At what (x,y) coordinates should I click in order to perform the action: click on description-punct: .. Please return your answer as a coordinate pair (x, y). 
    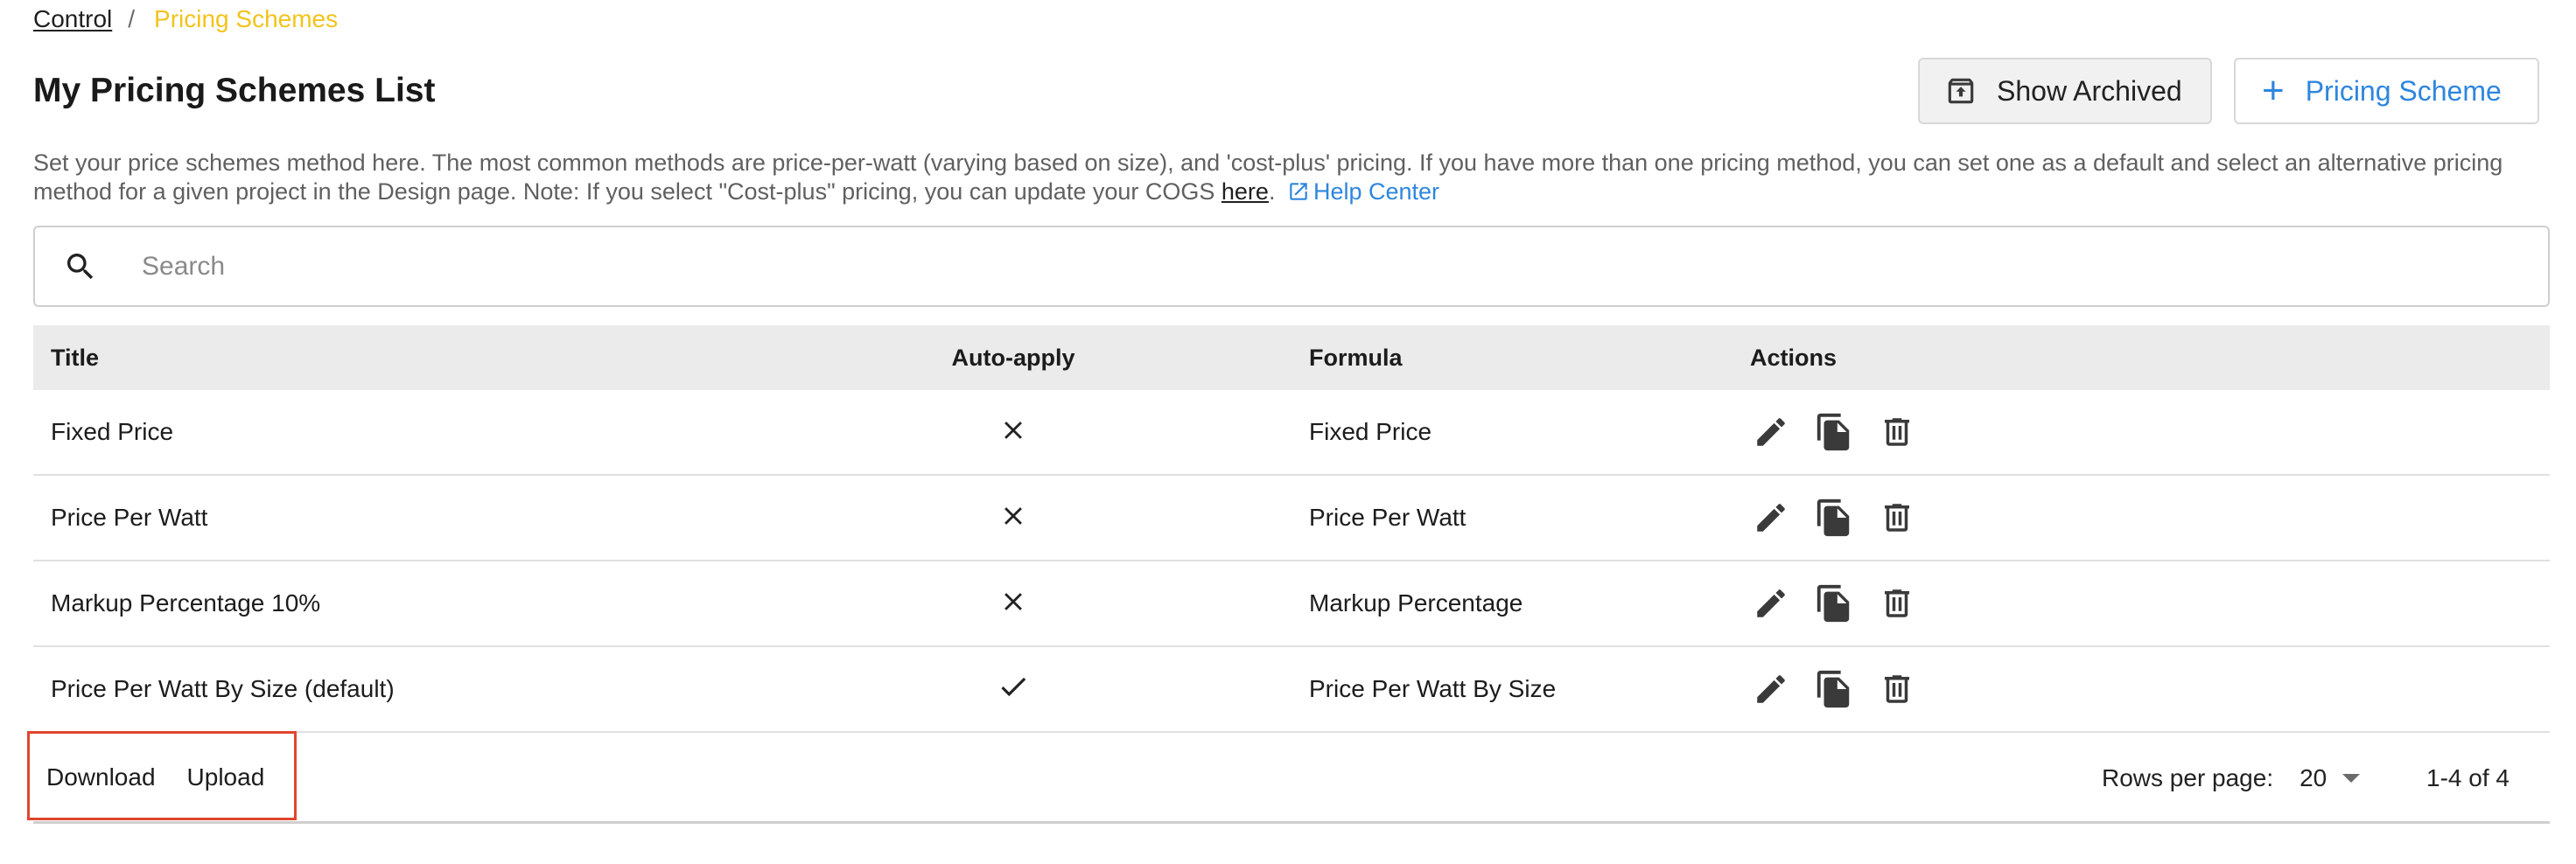
    Looking at the image, I should click on (1272, 192).